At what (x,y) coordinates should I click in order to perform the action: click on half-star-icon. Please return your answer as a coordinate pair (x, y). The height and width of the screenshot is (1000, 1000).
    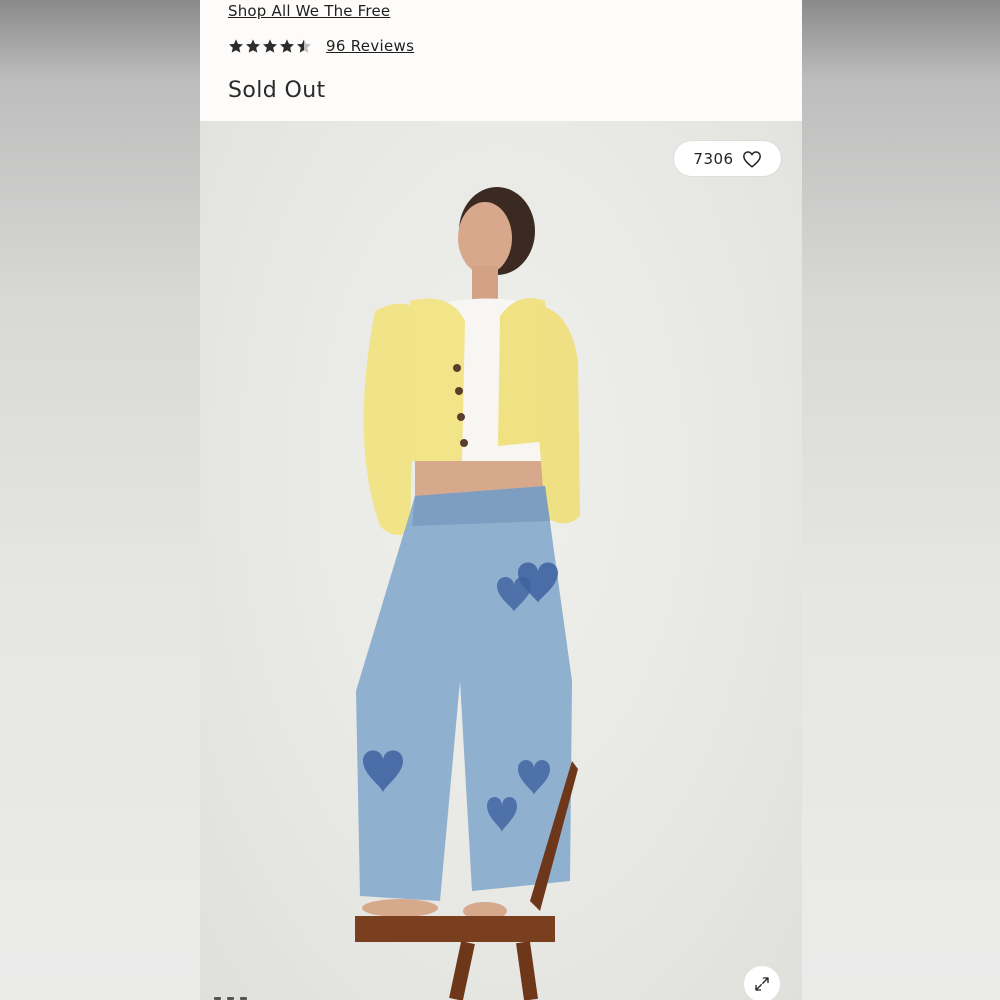
    Looking at the image, I should click on (304, 46).